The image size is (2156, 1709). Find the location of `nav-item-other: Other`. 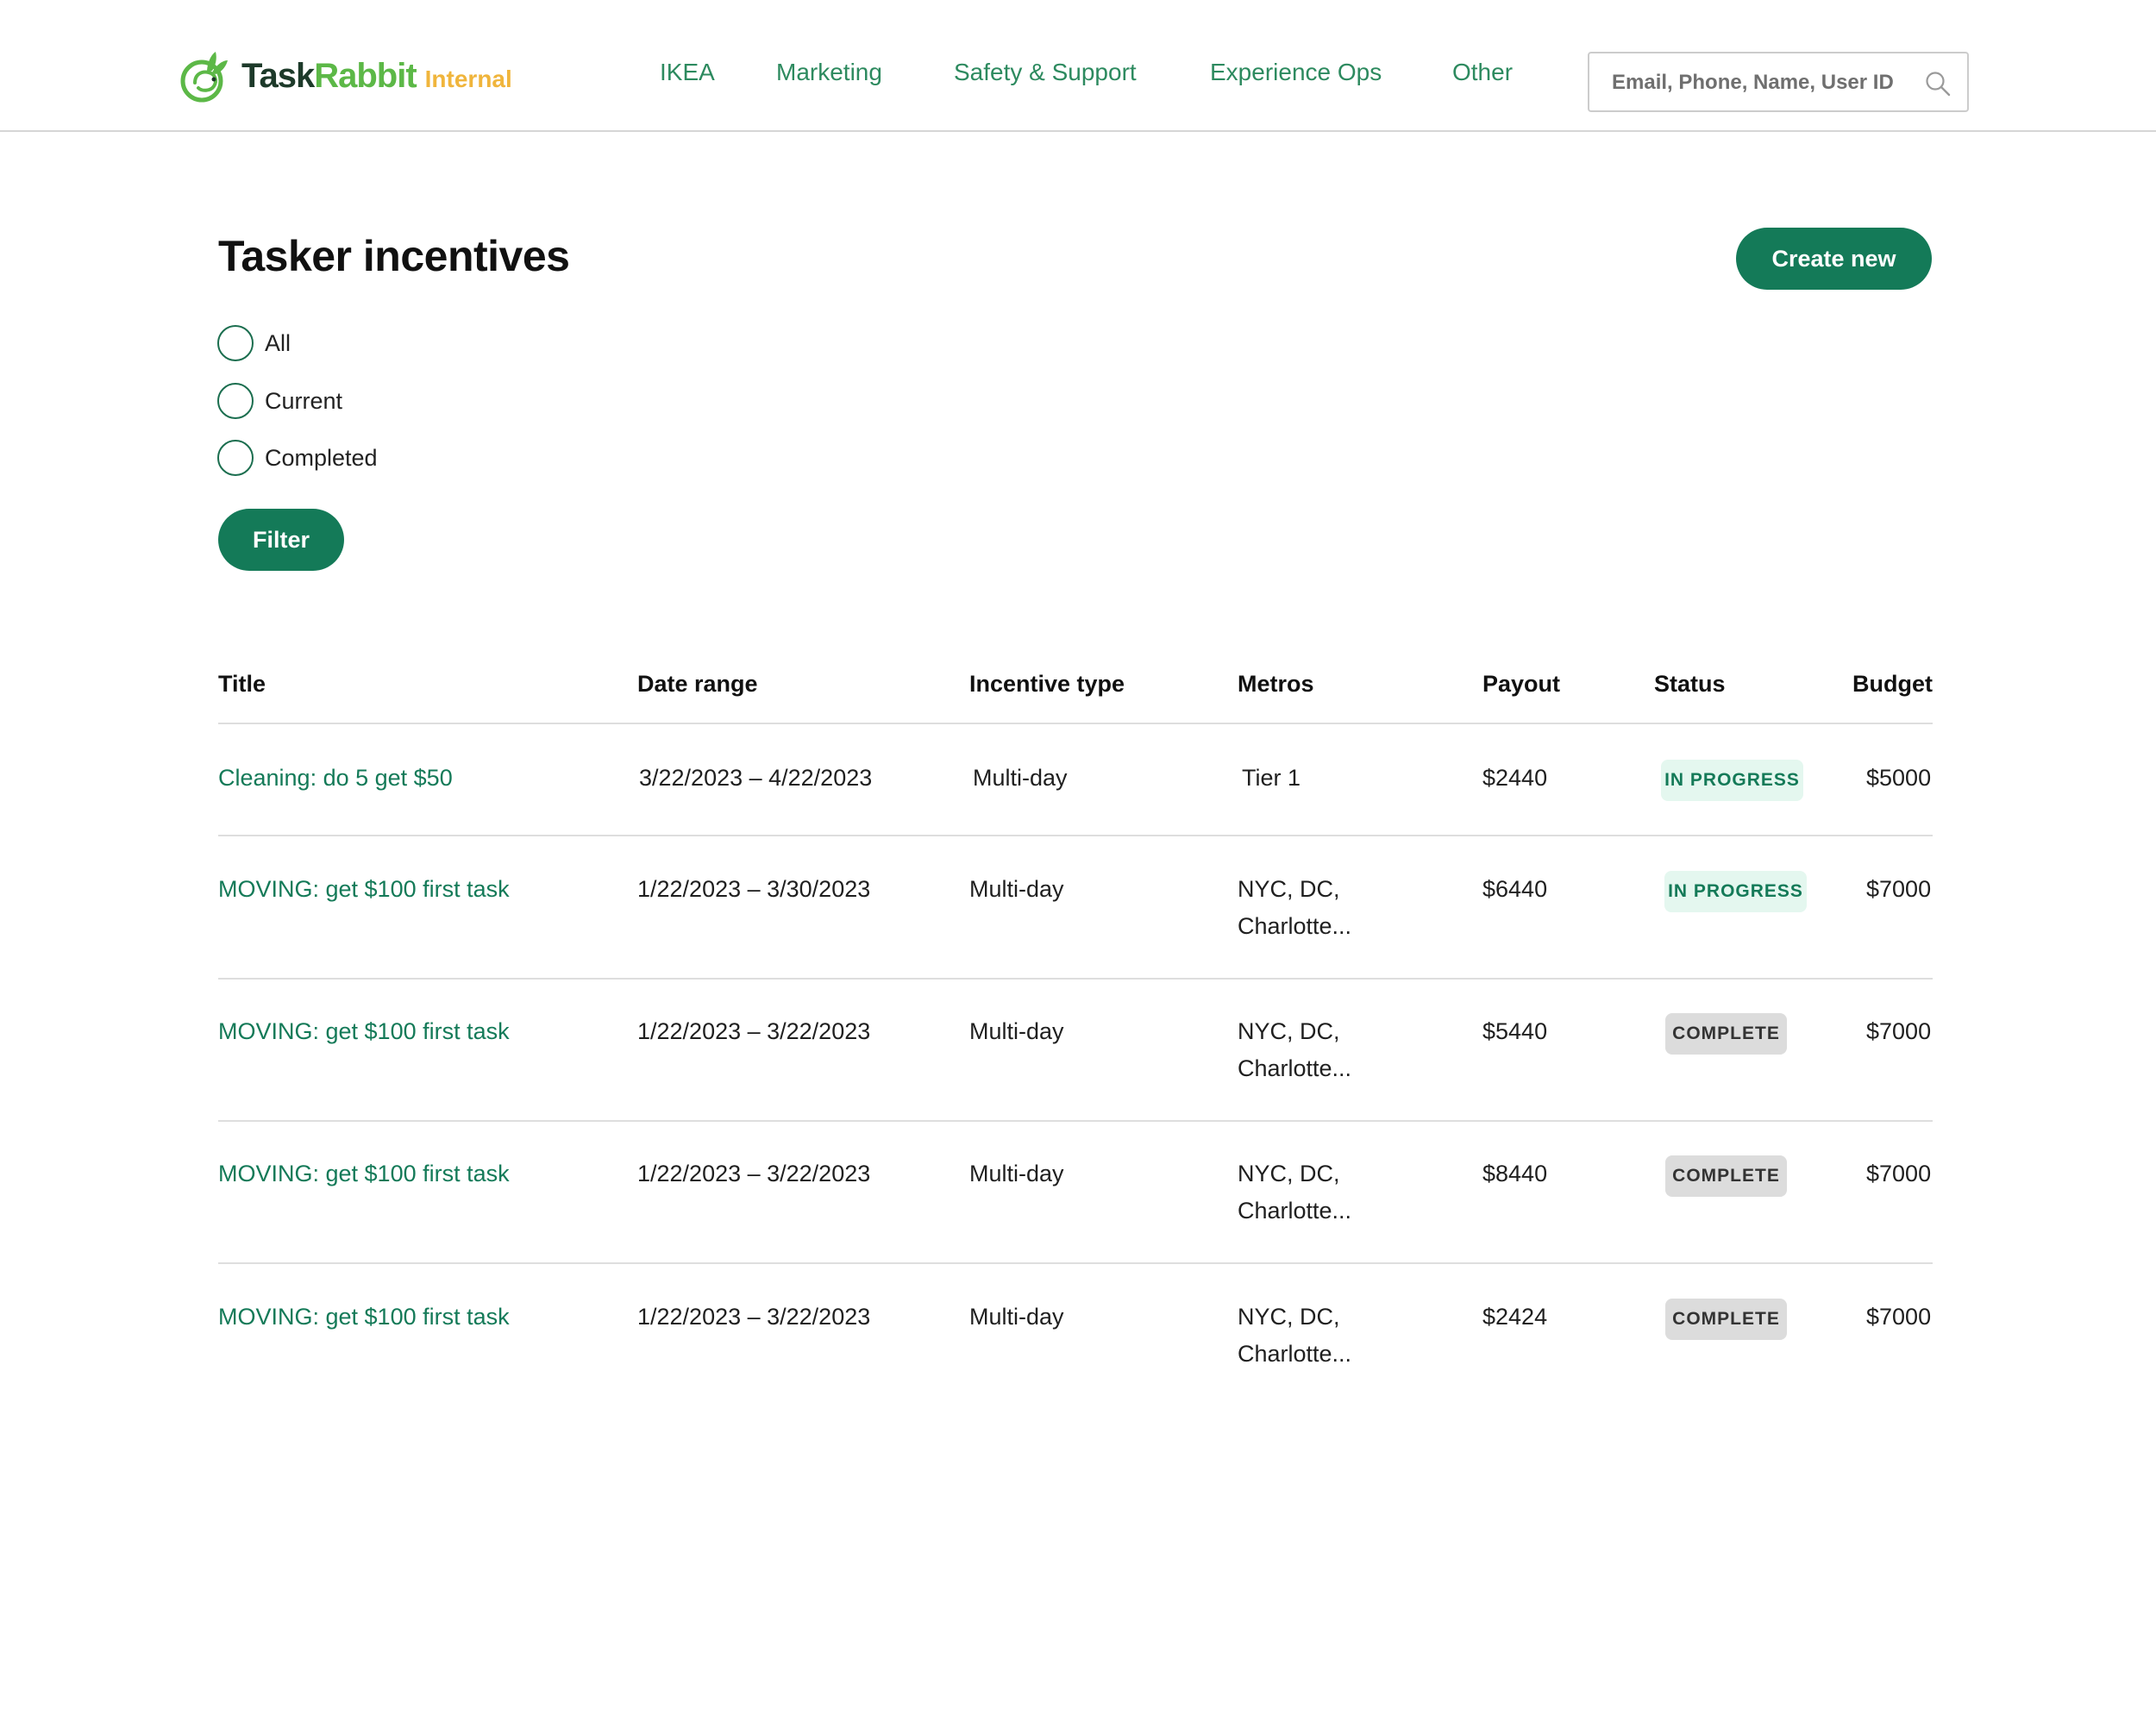

nav-item-other: Other is located at coordinates (1482, 72).